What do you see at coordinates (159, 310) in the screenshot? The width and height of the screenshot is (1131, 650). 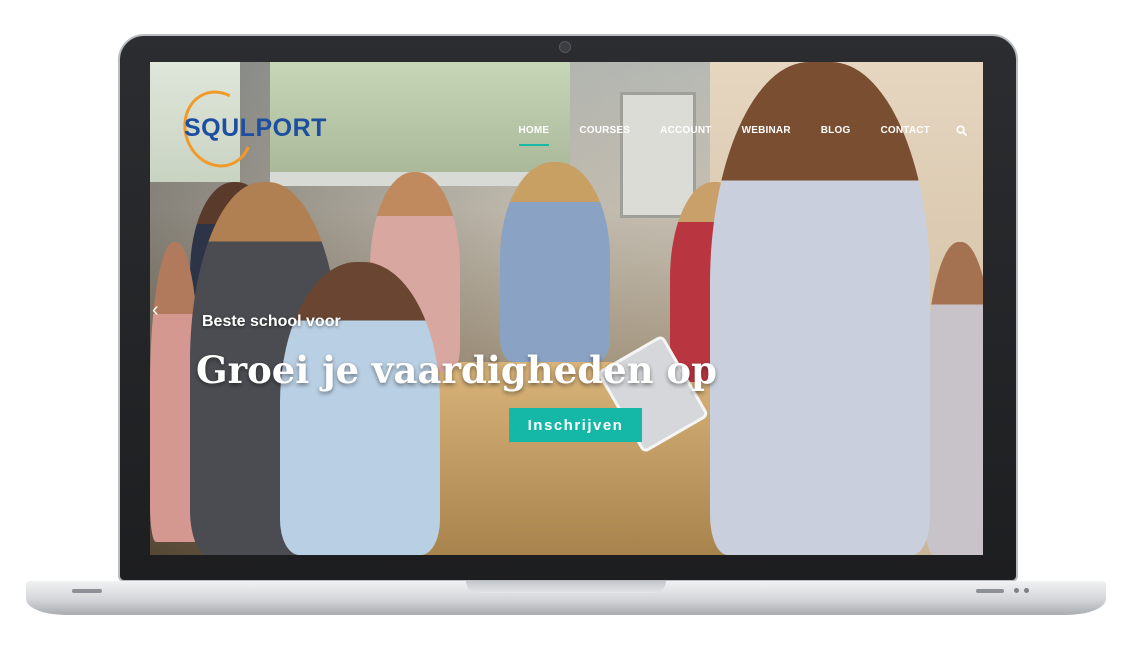 I see `slider-prev-arrow-icon: ‹` at bounding box center [159, 310].